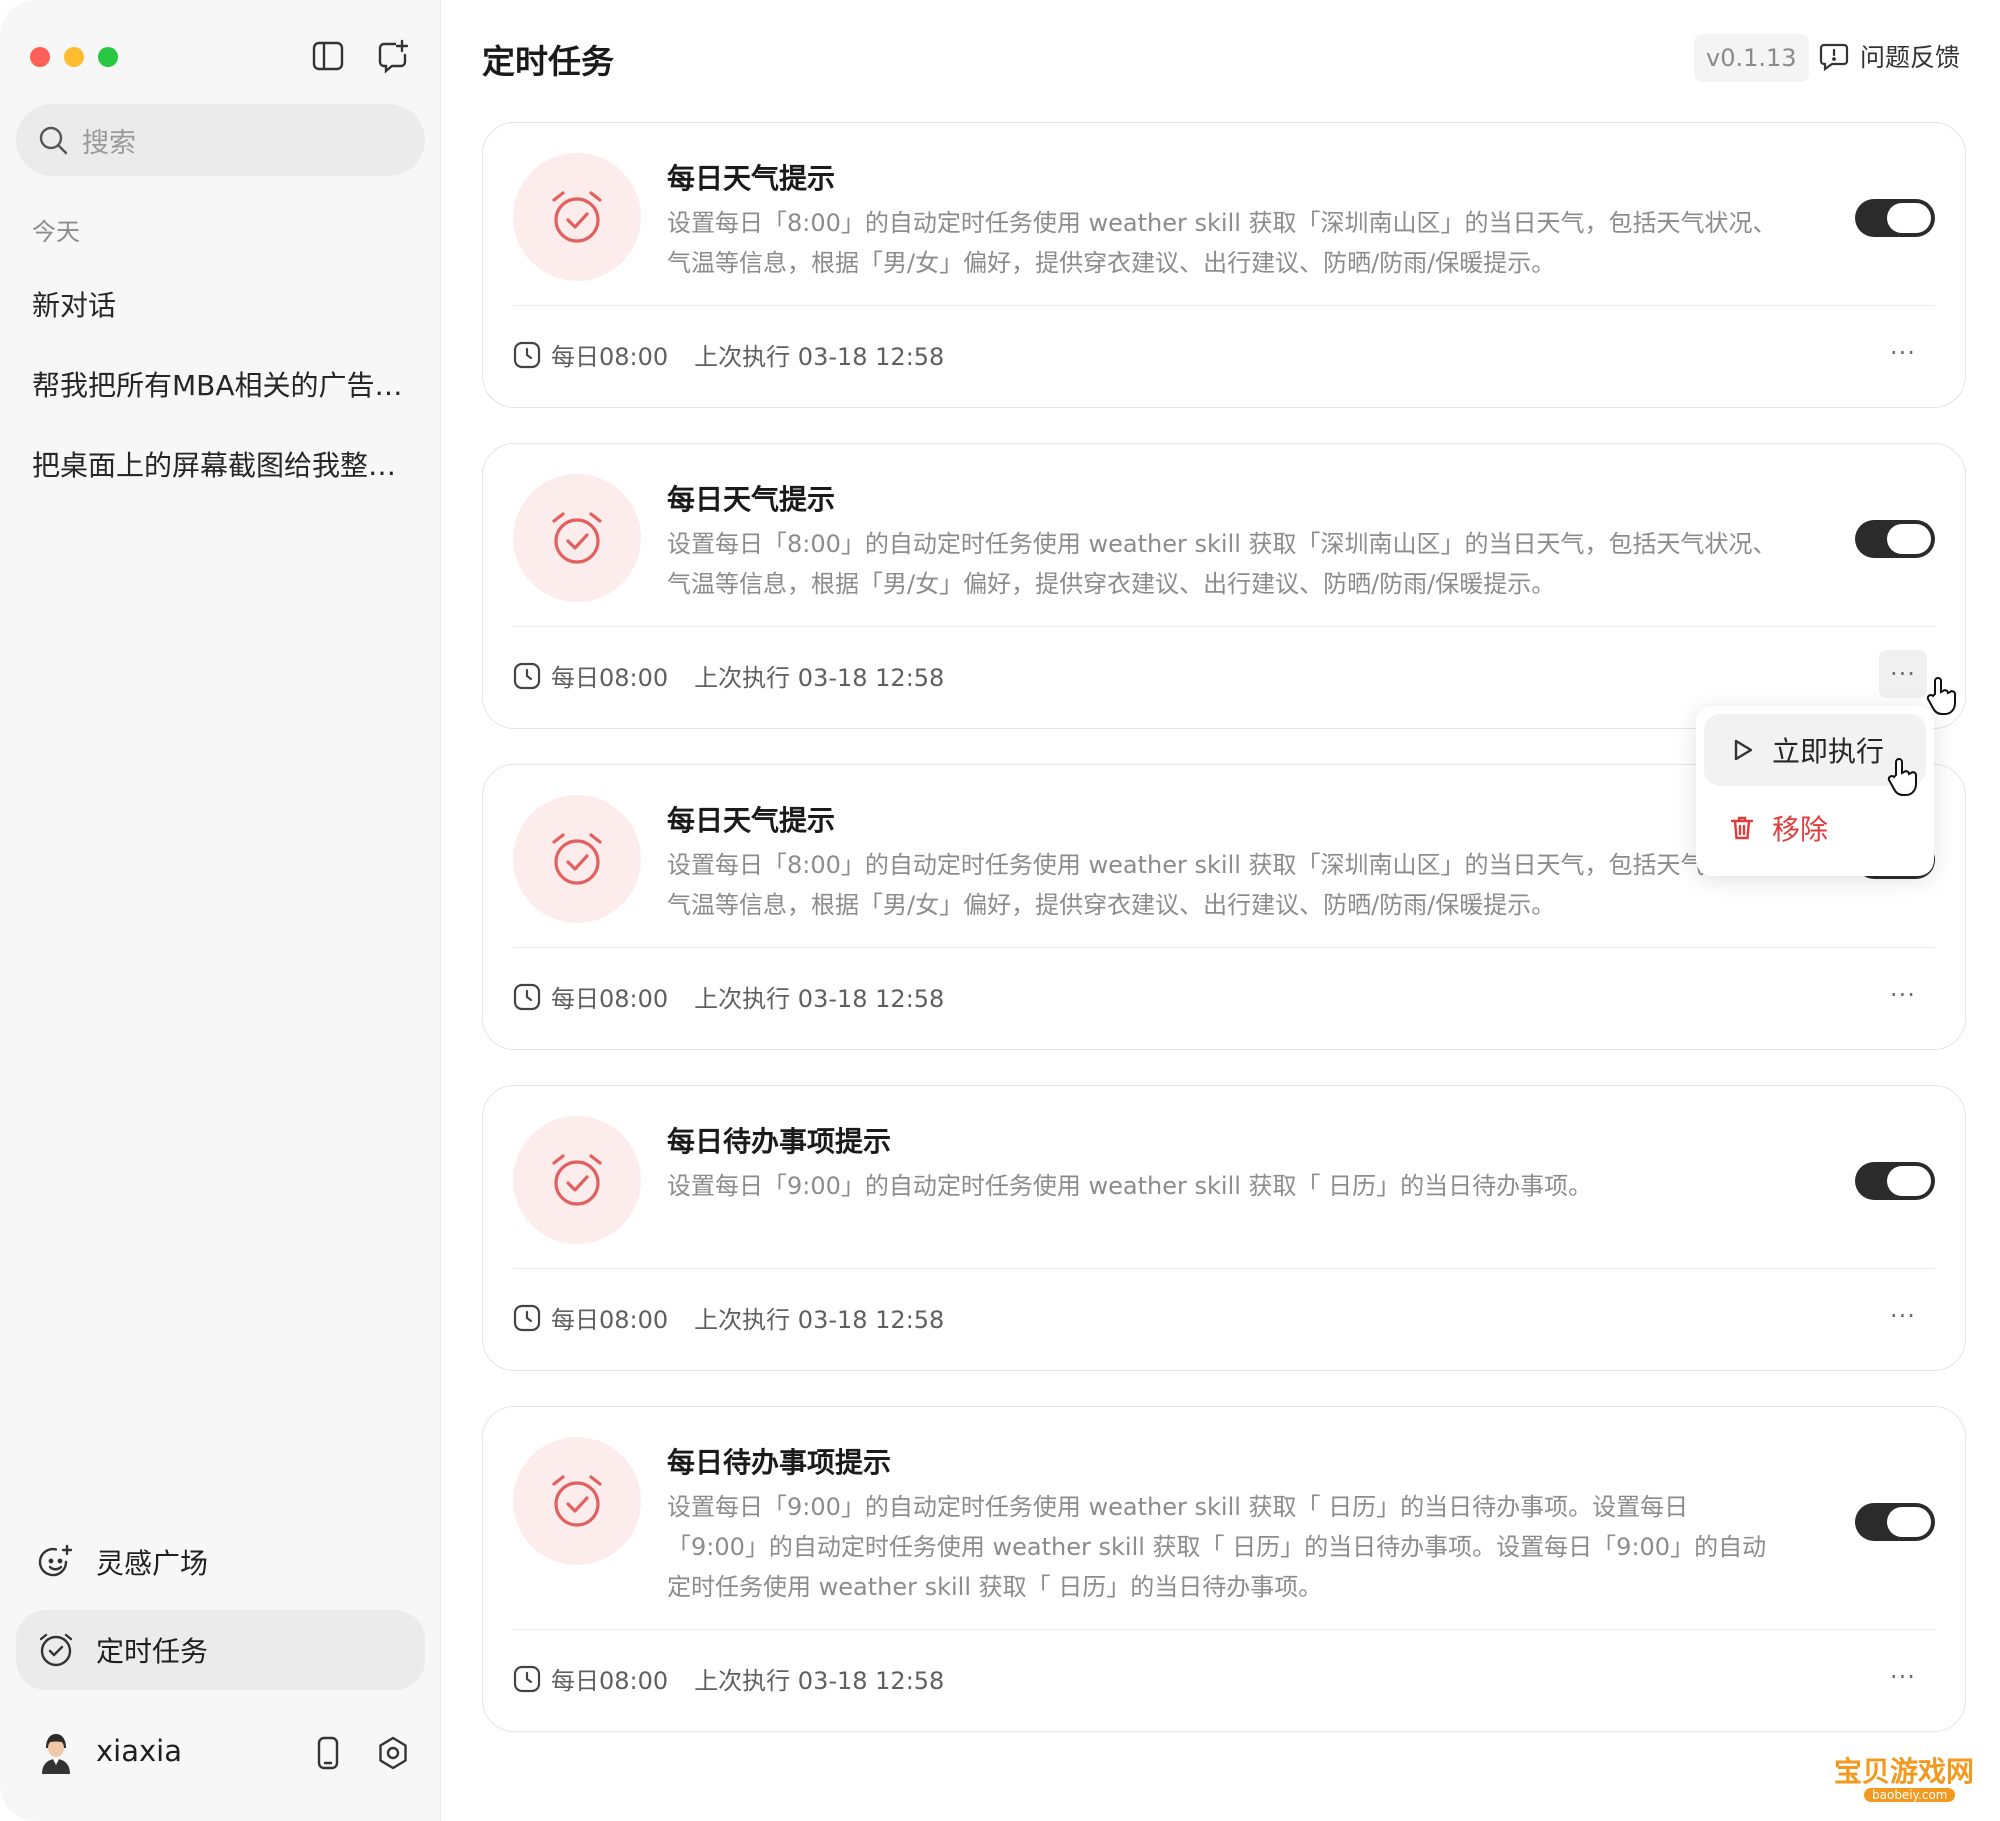  I want to click on remove-menu-item: 移除, so click(1815, 828).